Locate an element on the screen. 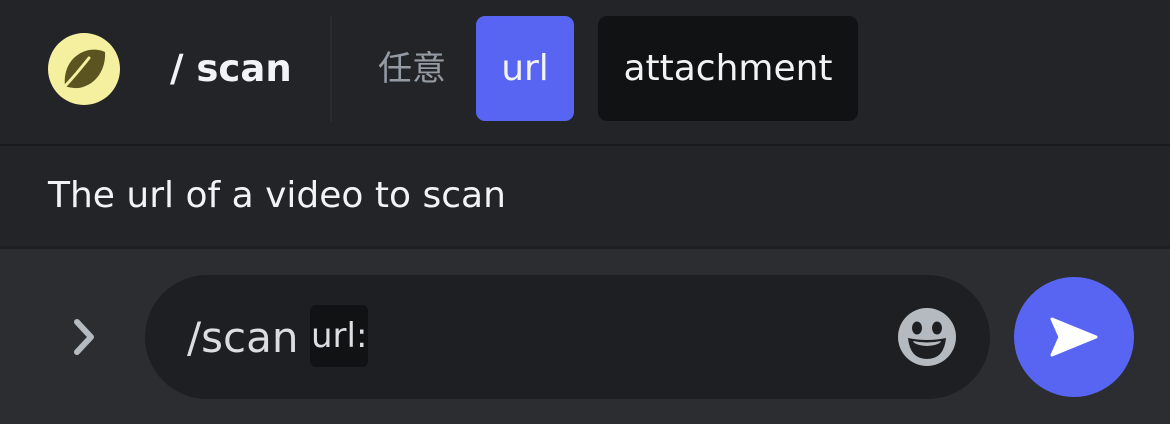 The image size is (1170, 424). send-button is located at coordinates (1074, 337).